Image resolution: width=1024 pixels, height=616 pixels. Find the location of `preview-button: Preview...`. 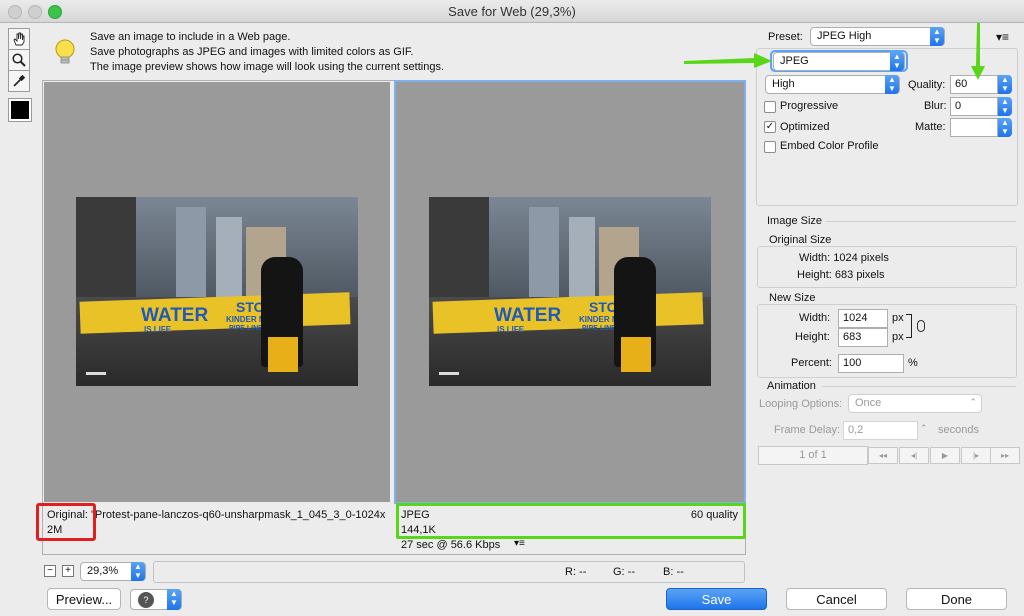

preview-button: Preview... is located at coordinates (84, 599).